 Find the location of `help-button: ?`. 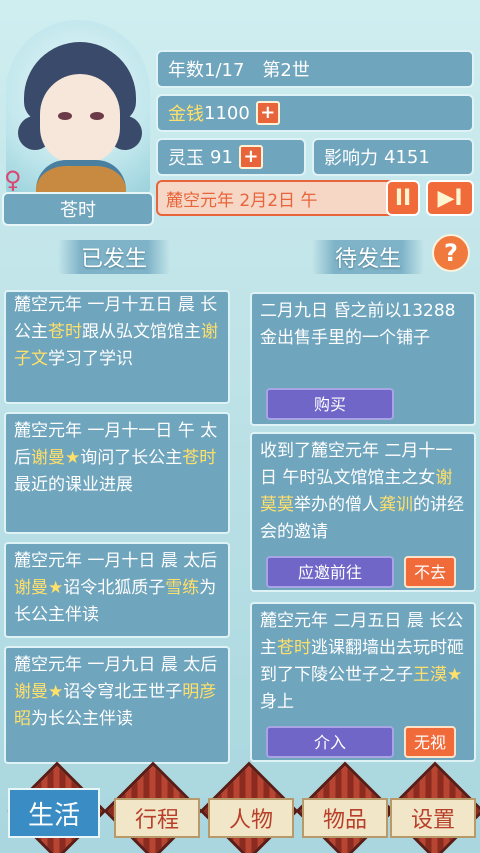

help-button: ? is located at coordinates (451, 253).